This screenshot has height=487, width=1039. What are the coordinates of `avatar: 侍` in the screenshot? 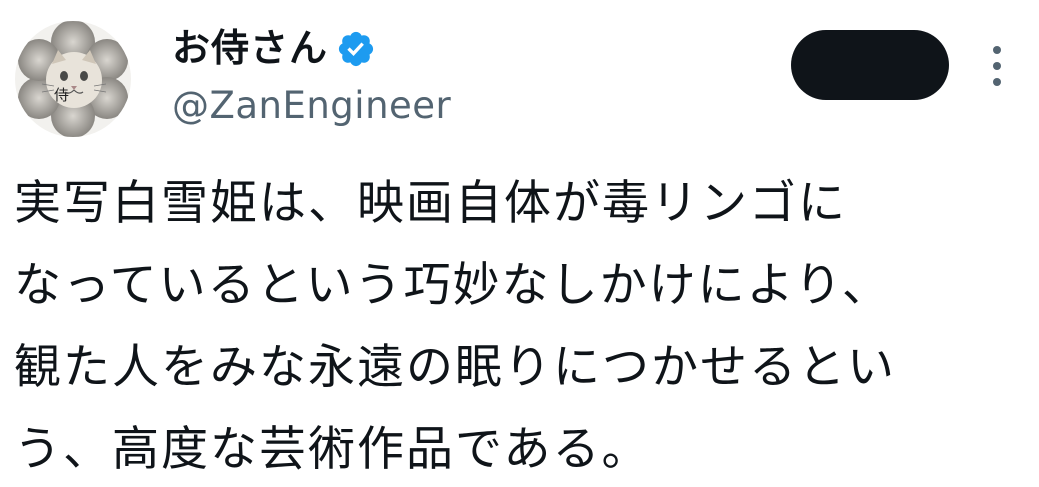 It's located at (73, 79).